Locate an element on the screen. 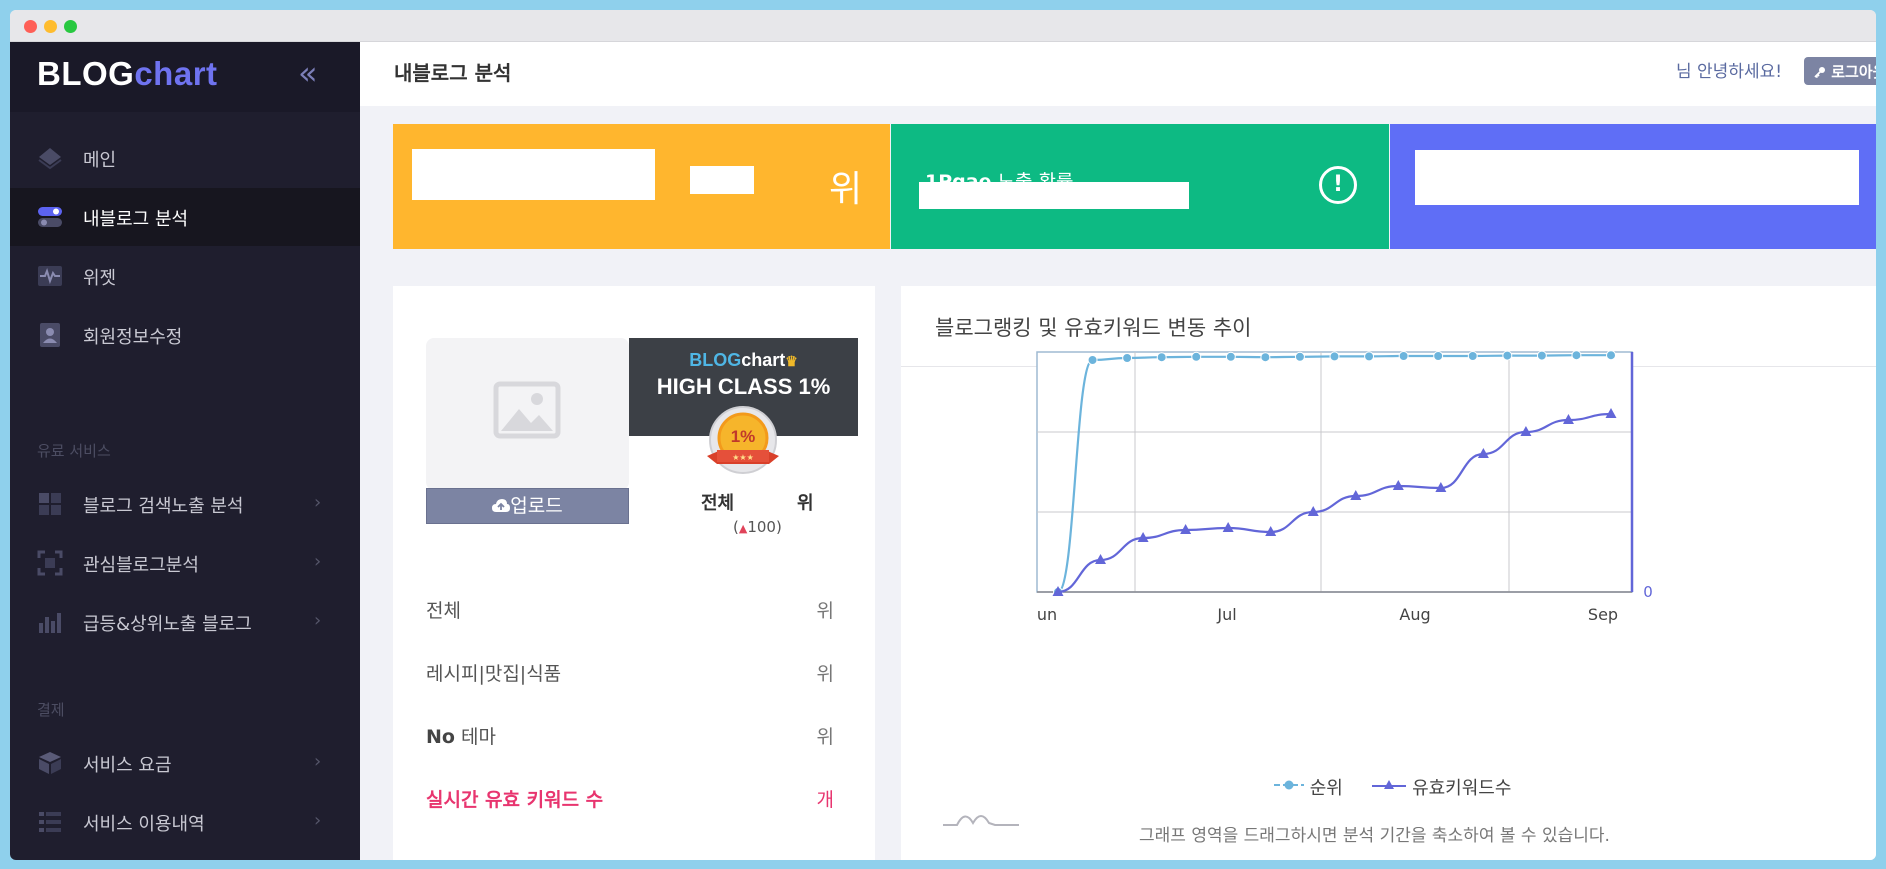 The image size is (1886, 869). legend-keywords-label: 유효키워드수 is located at coordinates (1462, 788).